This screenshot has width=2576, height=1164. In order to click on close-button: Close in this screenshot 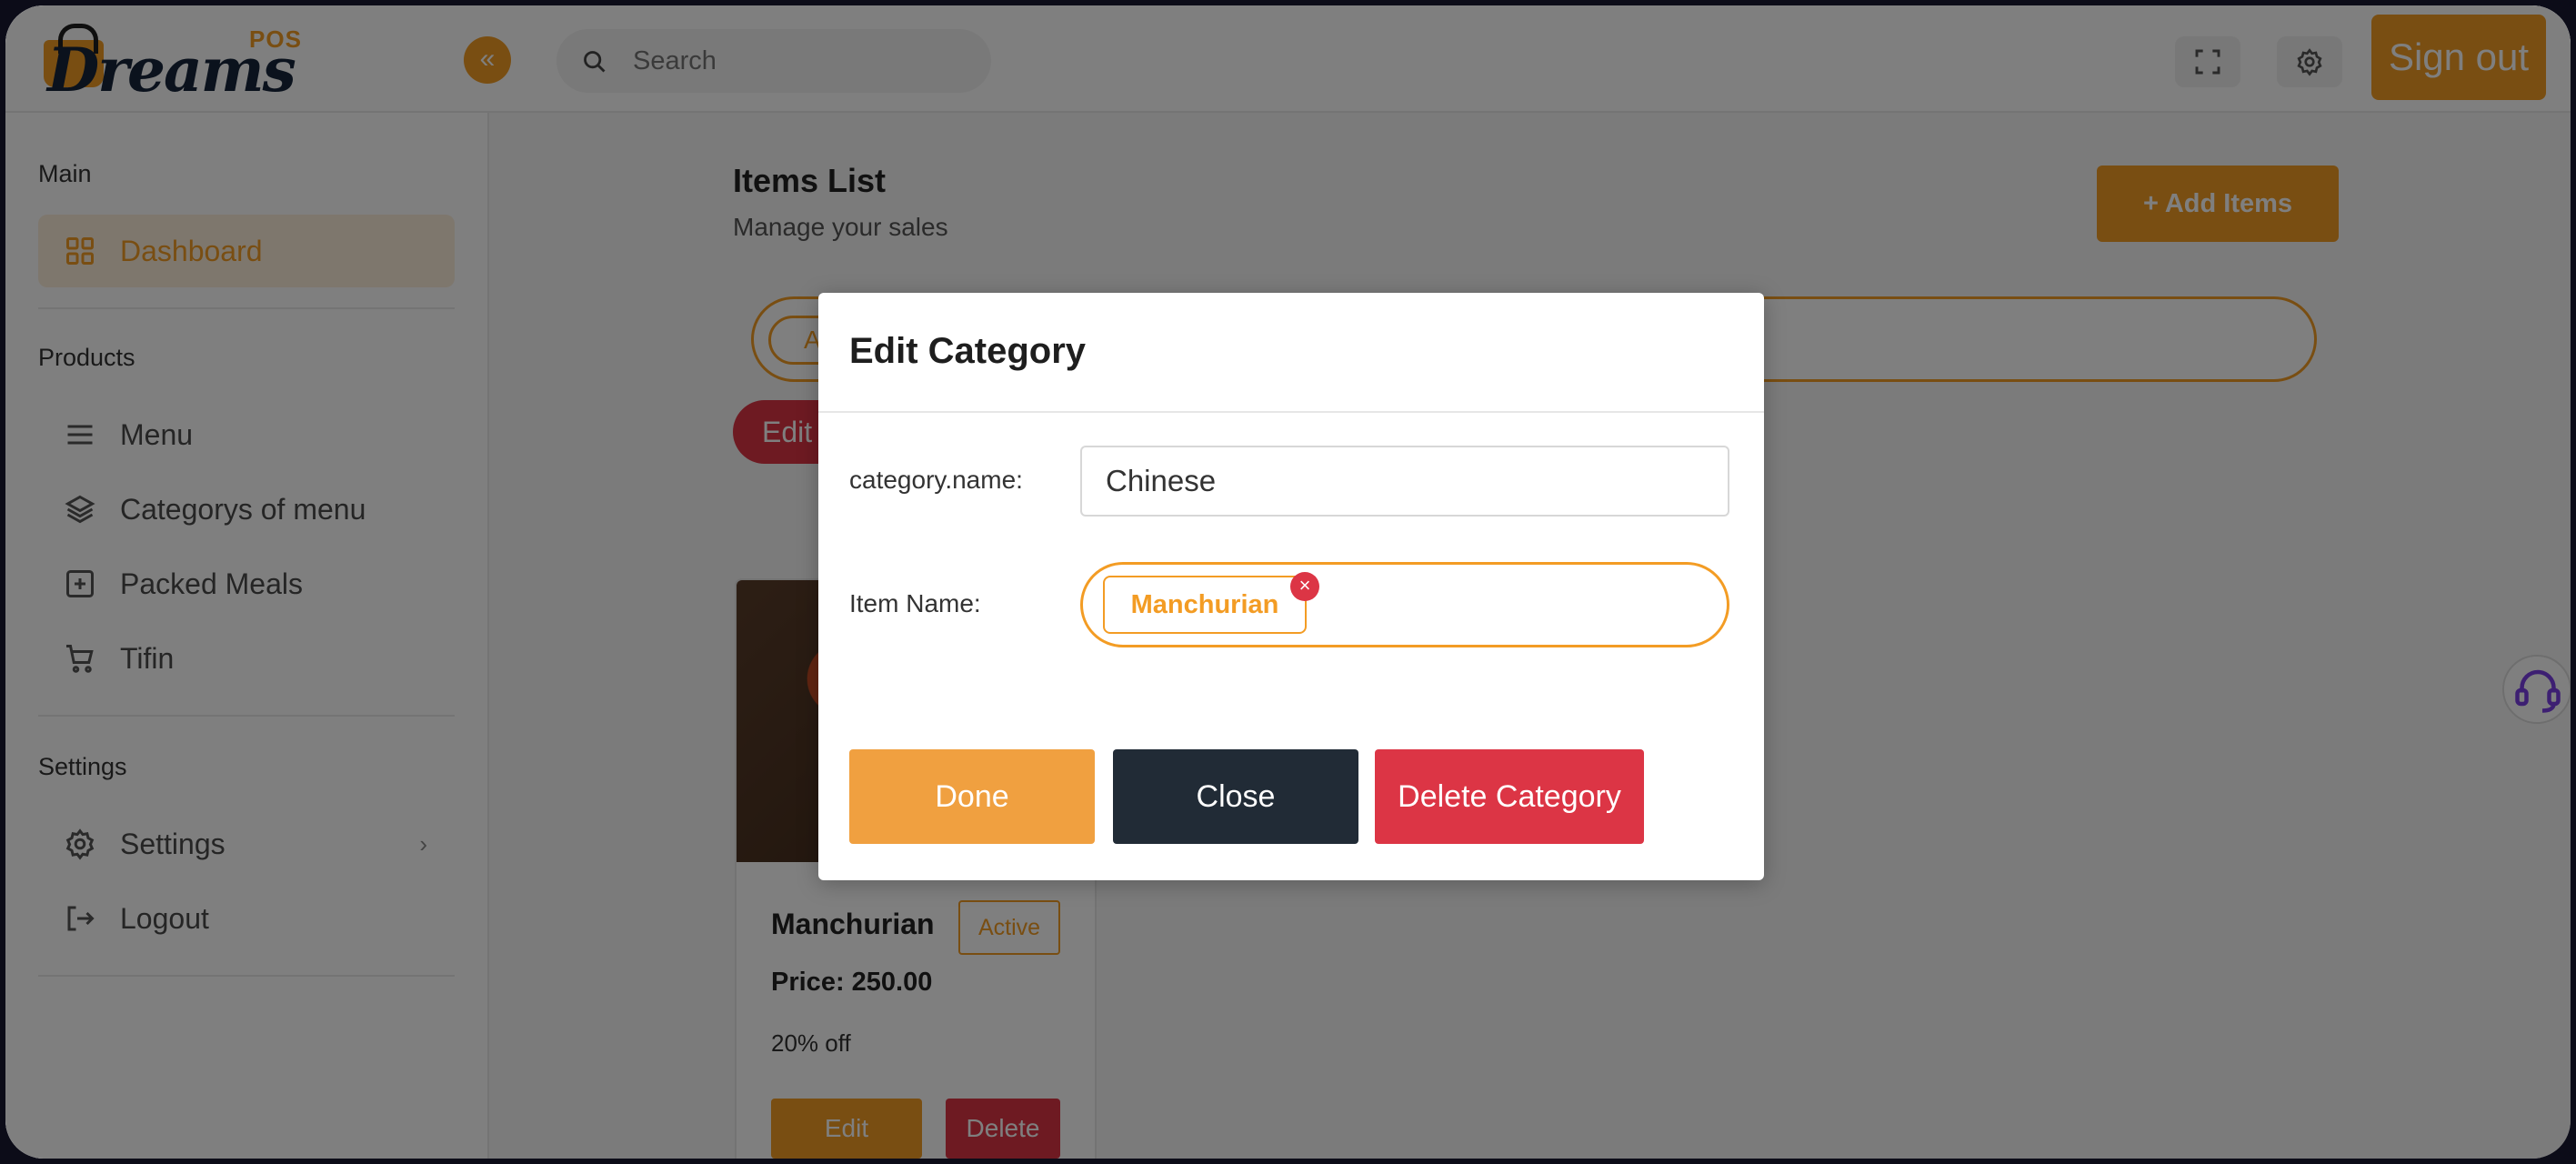, I will do `click(1236, 797)`.